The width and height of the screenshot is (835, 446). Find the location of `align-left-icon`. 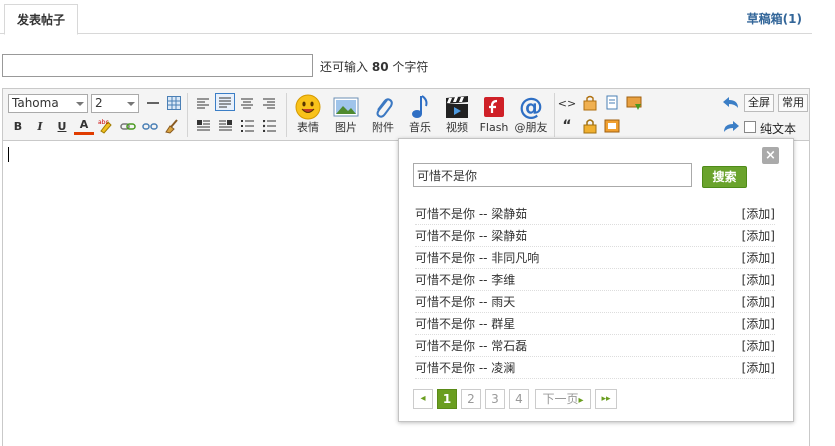

align-left-icon is located at coordinates (203, 103).